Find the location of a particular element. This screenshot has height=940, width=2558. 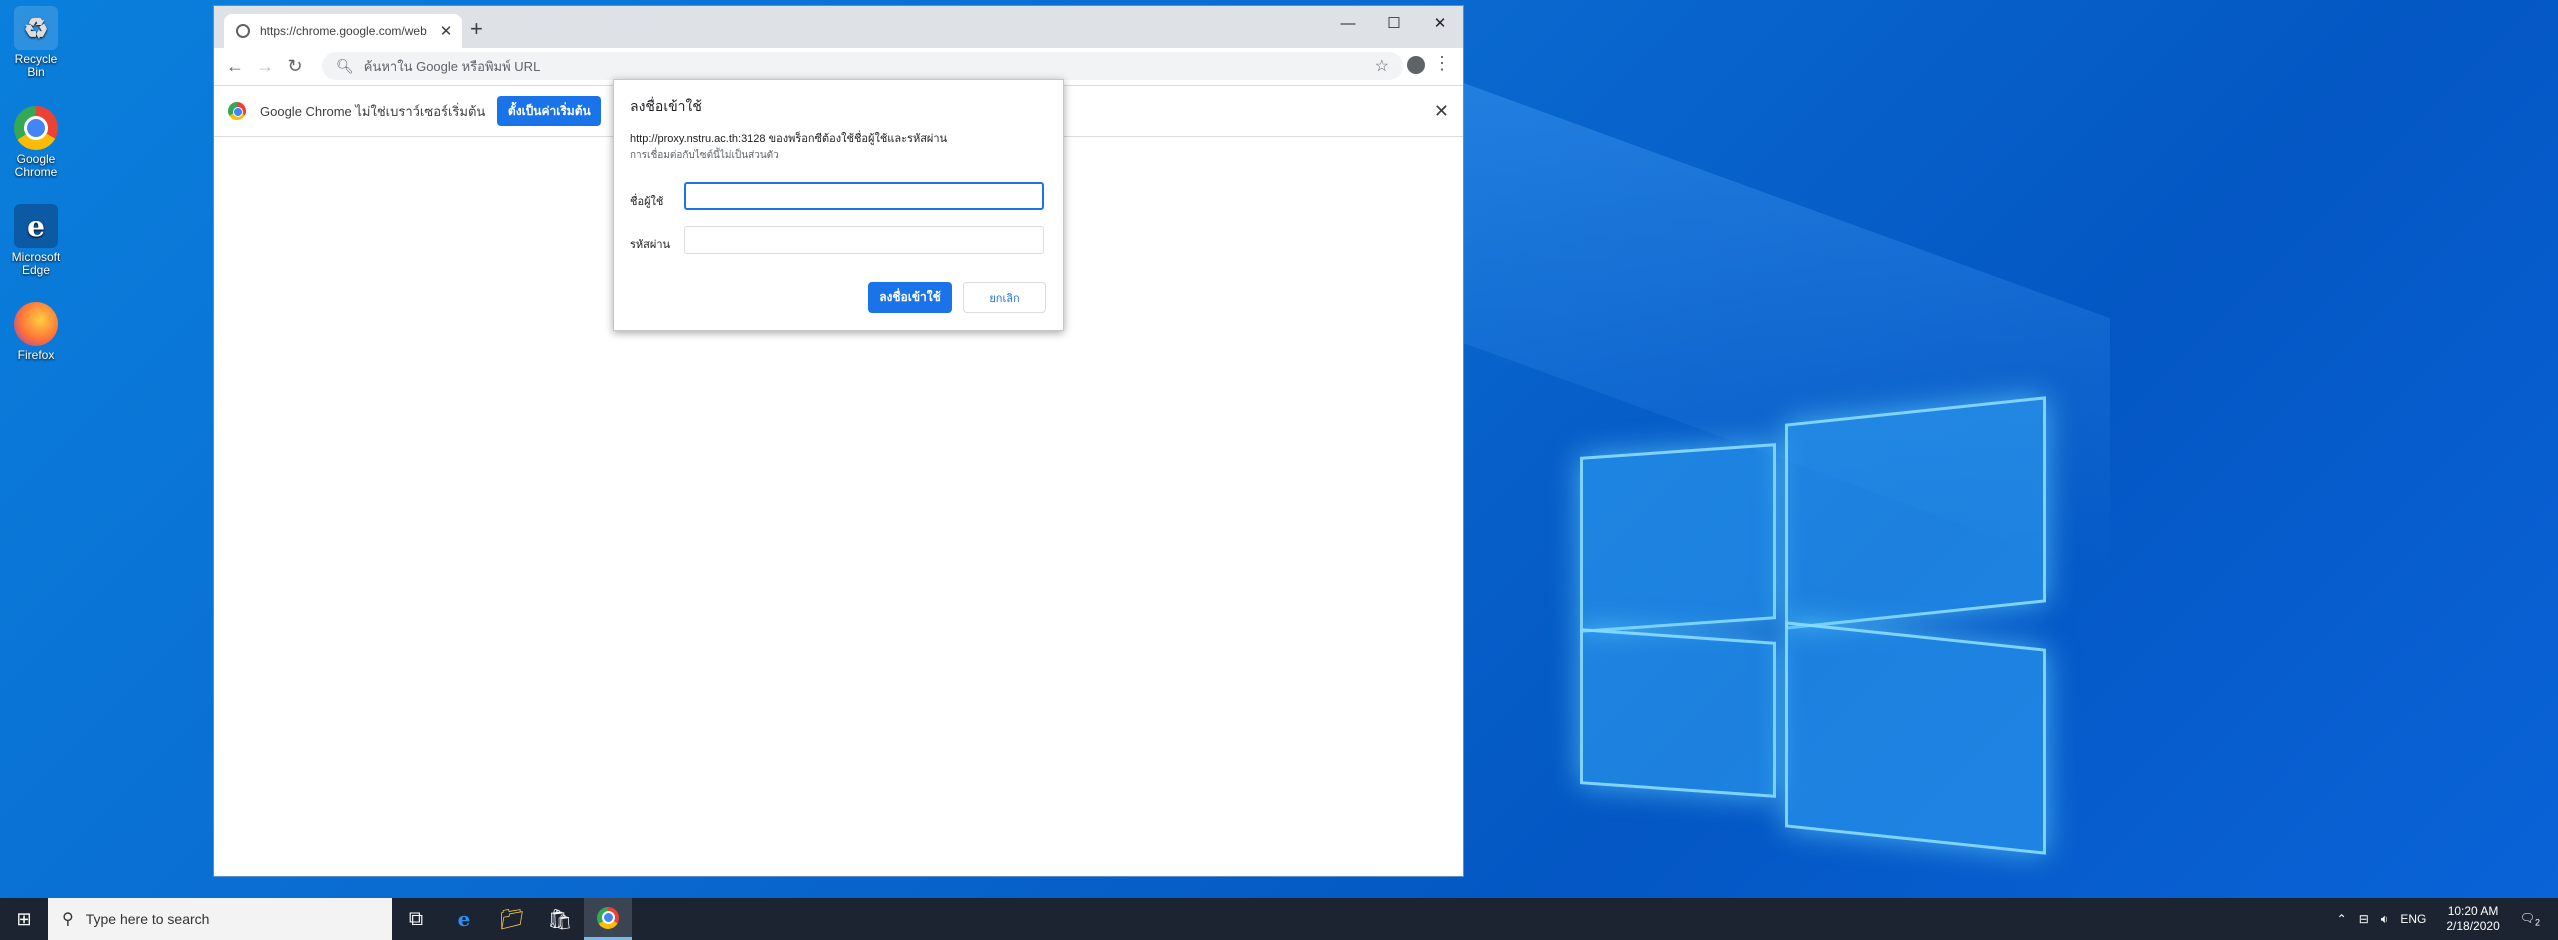

clock: 10:20 AM 2/18/2020 is located at coordinates (2472, 919).